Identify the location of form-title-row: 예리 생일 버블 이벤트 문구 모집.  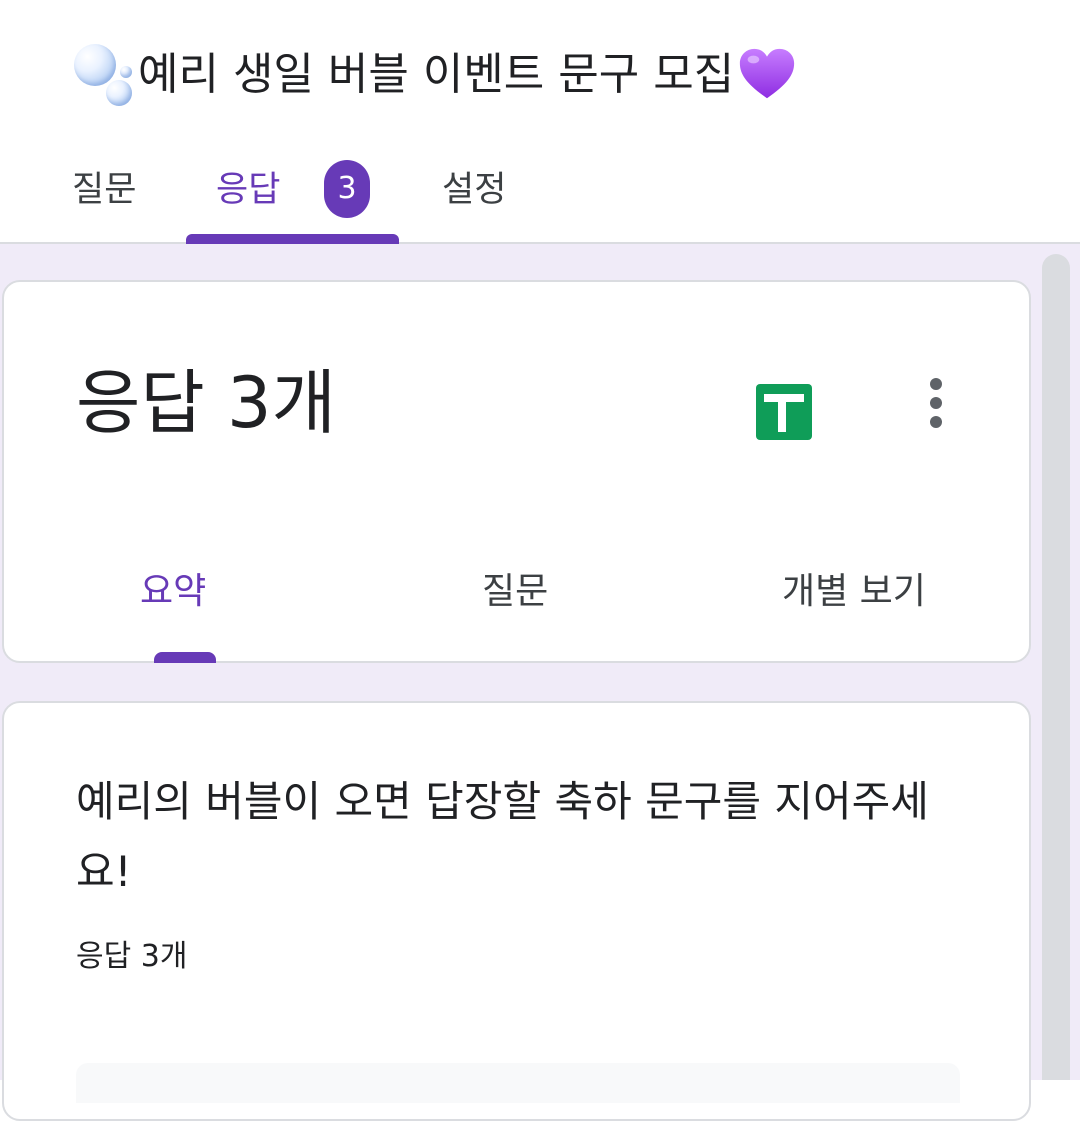
(436, 75).